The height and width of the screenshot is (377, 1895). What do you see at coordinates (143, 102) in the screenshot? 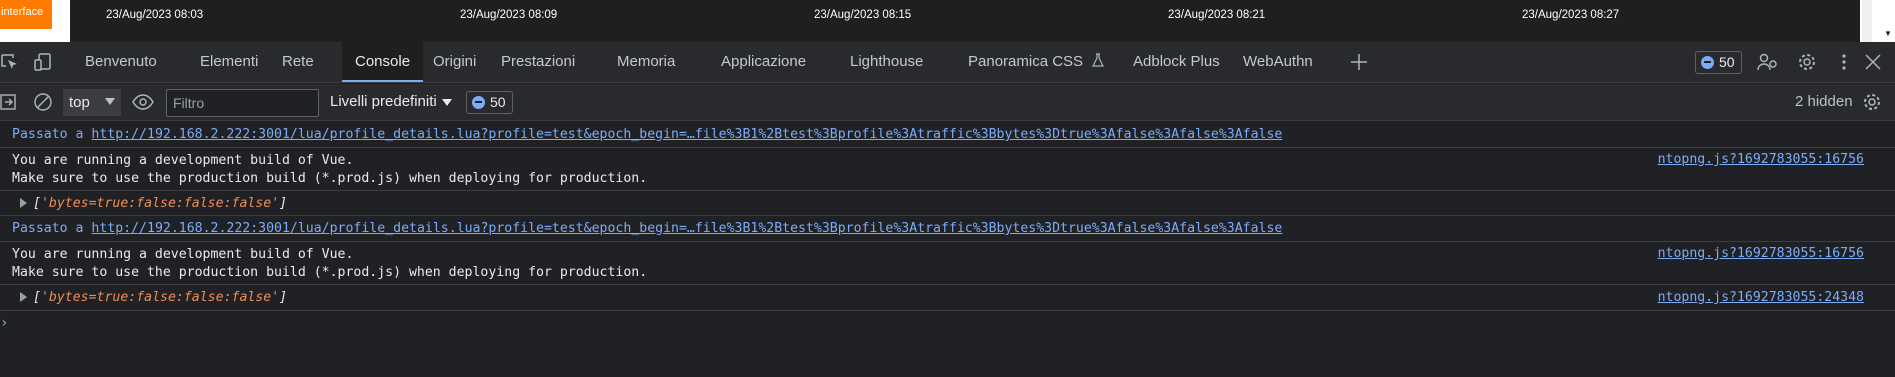
I see `live-expression-eye-icon` at bounding box center [143, 102].